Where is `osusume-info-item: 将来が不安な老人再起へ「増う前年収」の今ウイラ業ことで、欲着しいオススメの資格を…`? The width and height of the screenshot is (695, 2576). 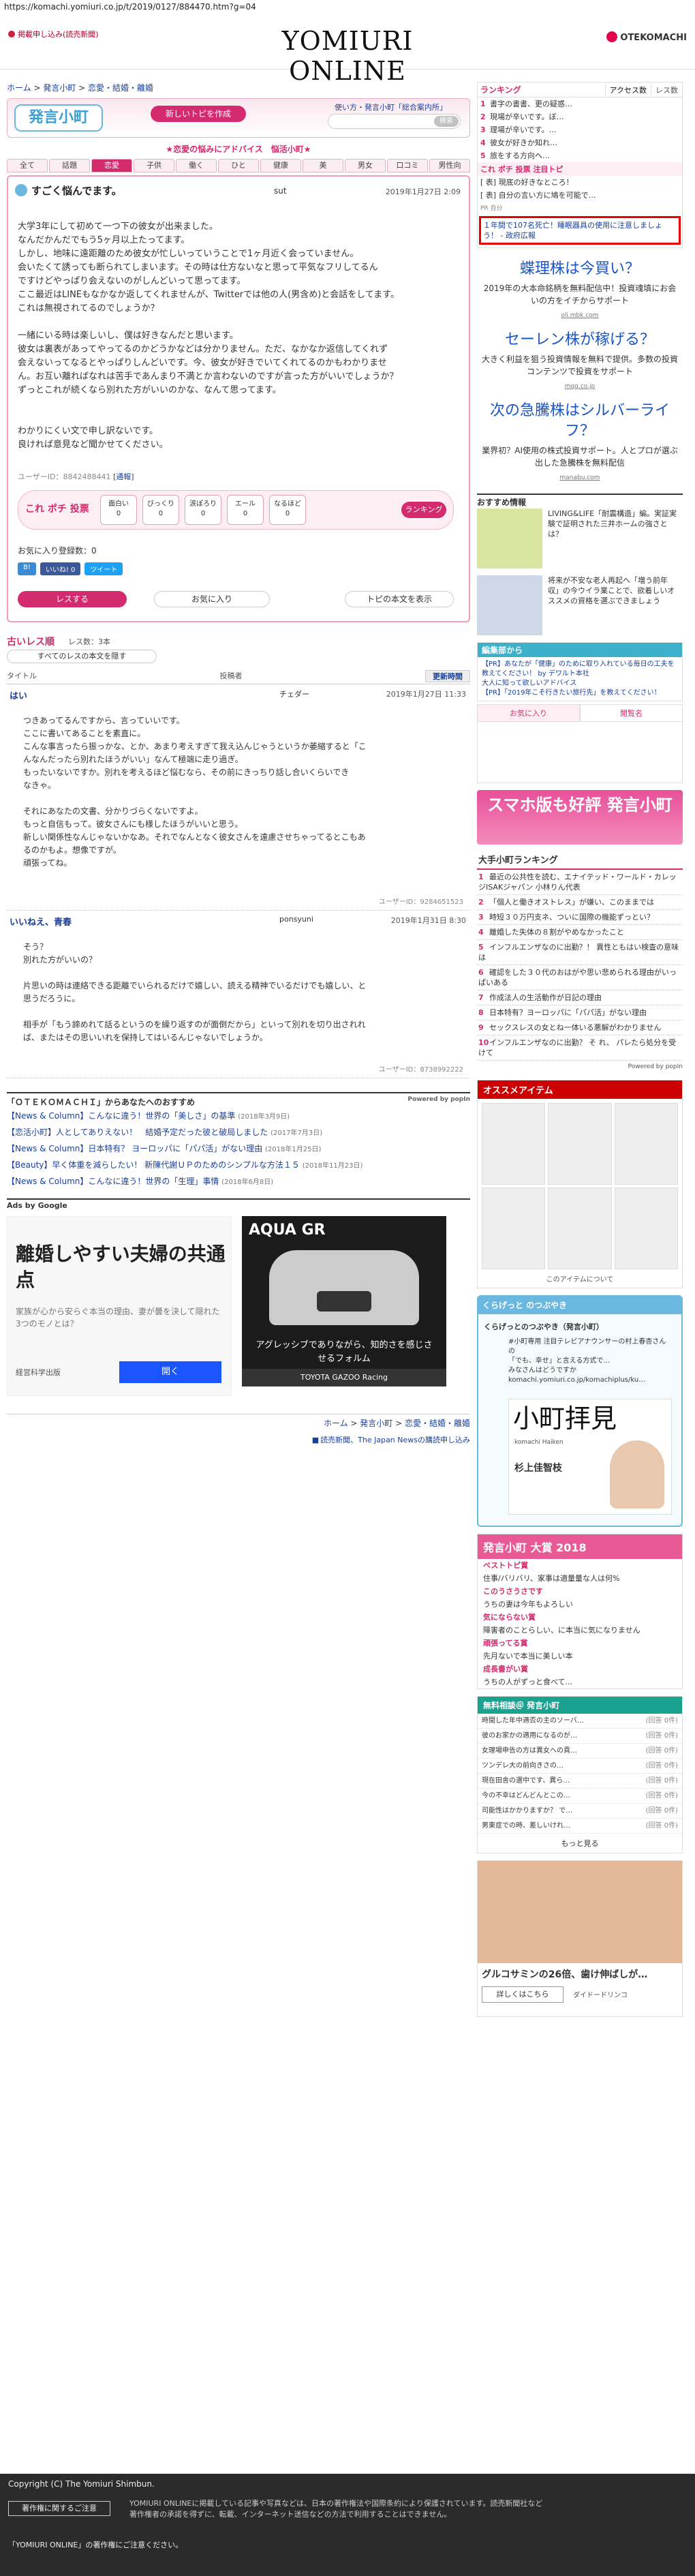 osusume-info-item: 将来が不安な老人再起へ「増う前年収」の今ウイラ業ことで、欲着しいオススメの資格を… is located at coordinates (580, 606).